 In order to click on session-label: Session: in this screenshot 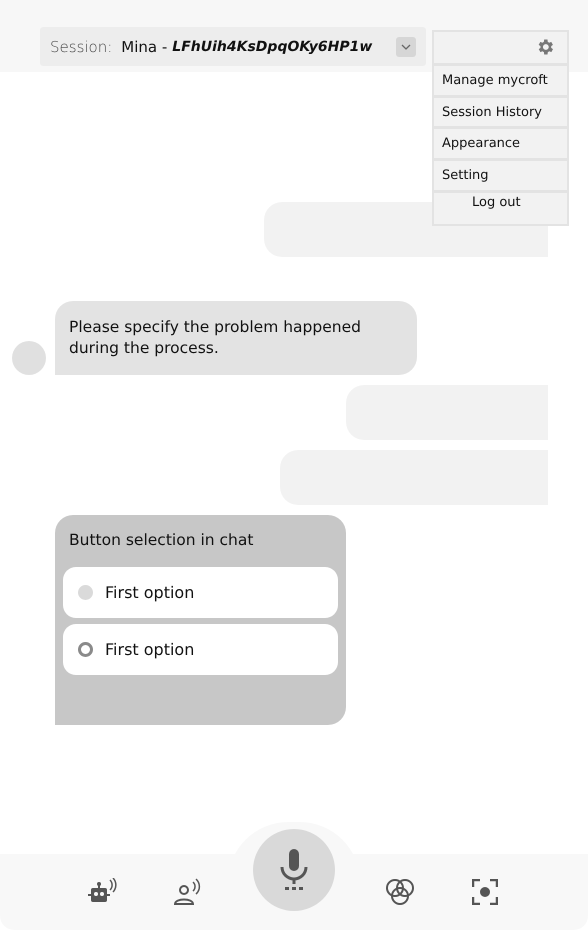, I will do `click(81, 47)`.